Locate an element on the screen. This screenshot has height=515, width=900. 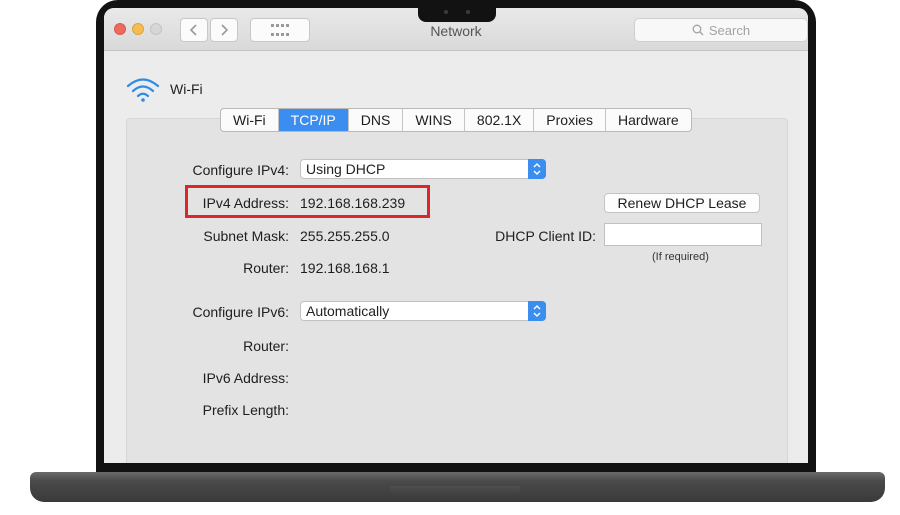
close-button is located at coordinates (120, 29).